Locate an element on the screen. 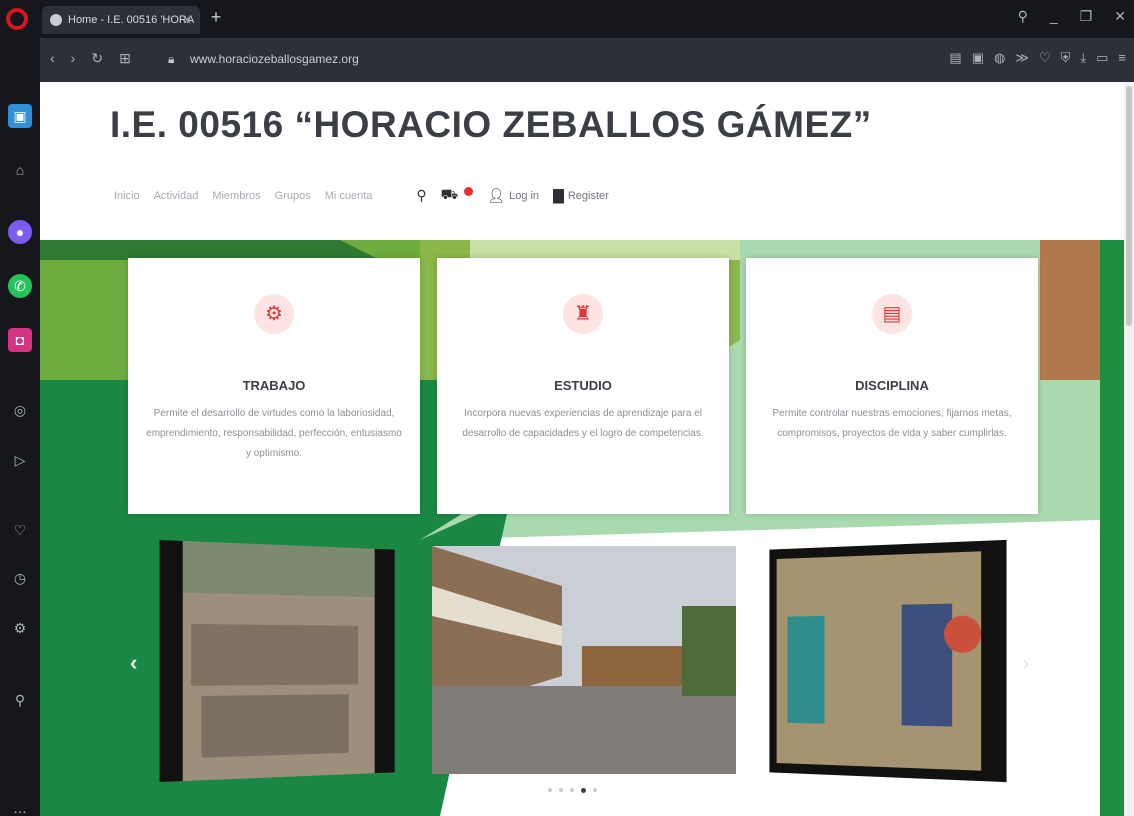 This screenshot has width=1134, height=816. photo-students is located at coordinates (888, 661).